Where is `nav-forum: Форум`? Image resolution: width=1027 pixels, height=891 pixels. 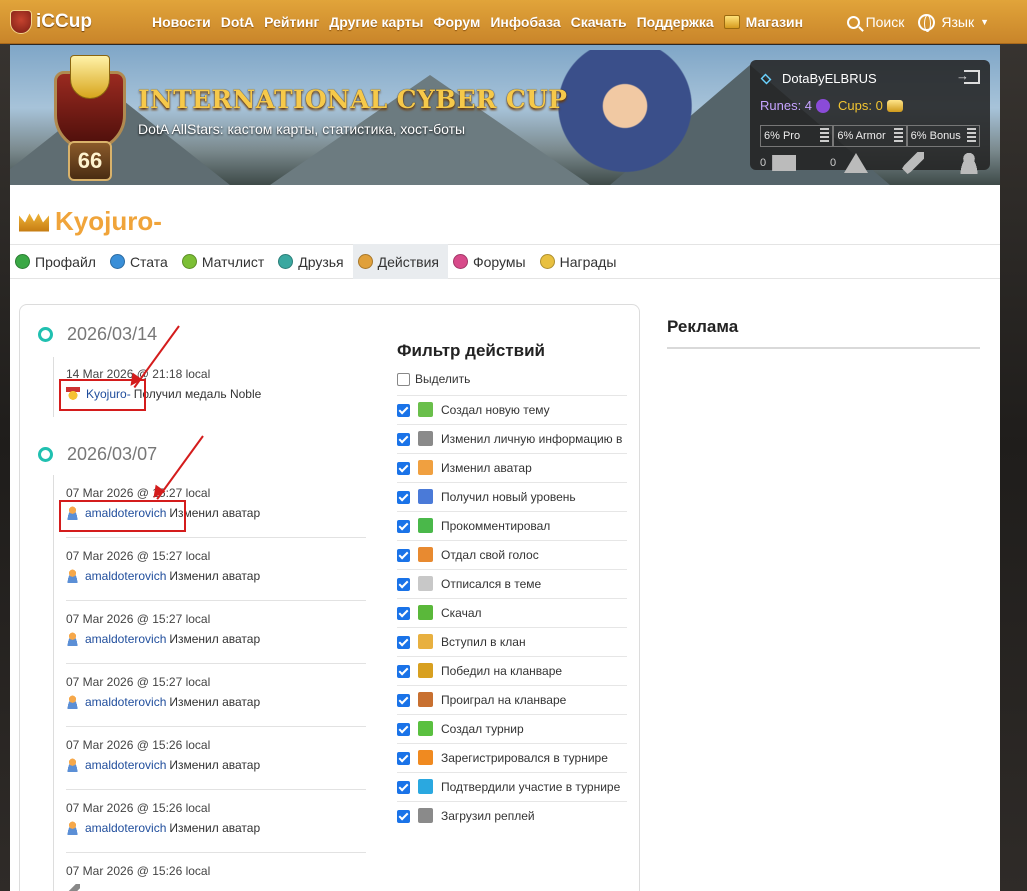
nav-forum: Форум is located at coordinates (457, 22).